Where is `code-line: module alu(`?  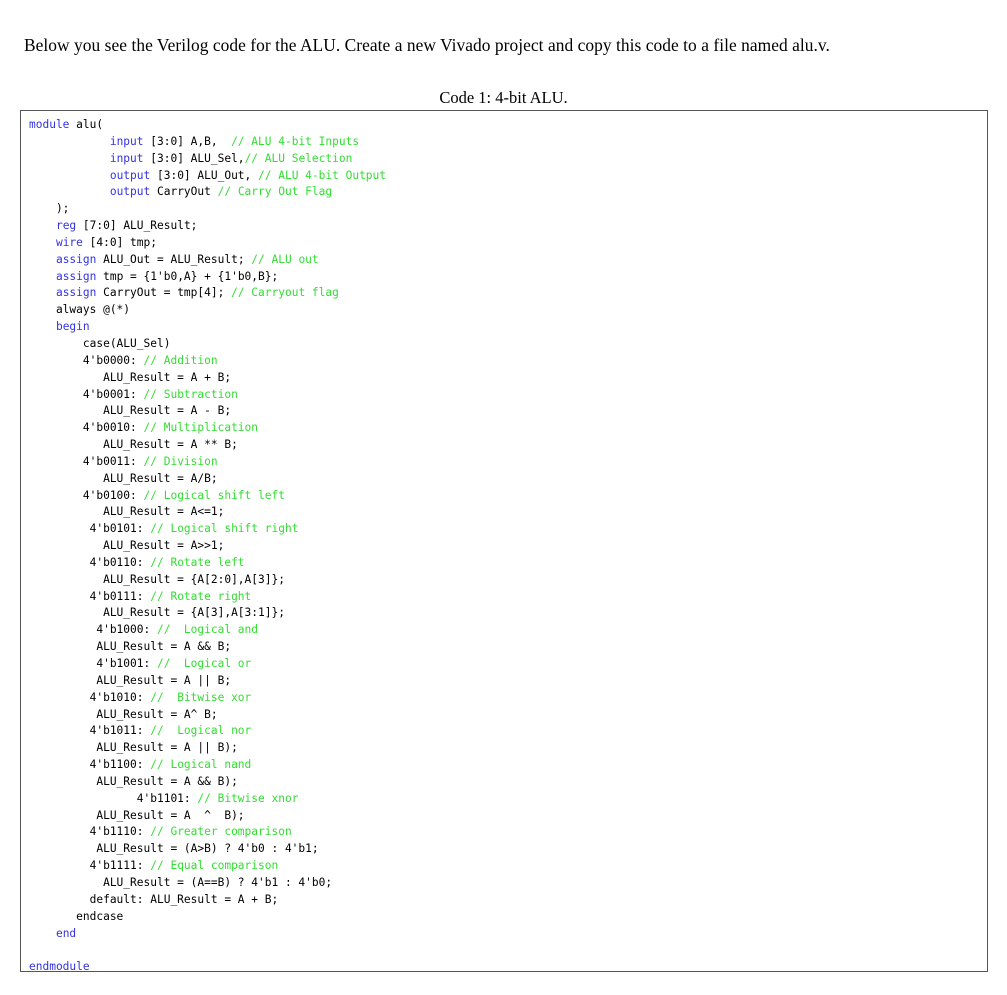 code-line: module alu( is located at coordinates (508, 125).